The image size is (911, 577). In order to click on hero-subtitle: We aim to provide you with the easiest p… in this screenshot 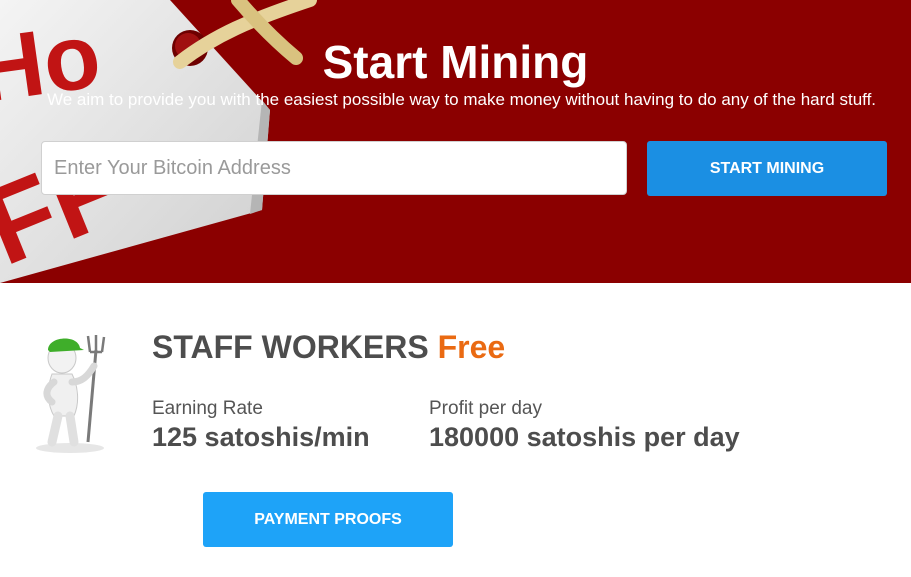, I will do `click(461, 99)`.